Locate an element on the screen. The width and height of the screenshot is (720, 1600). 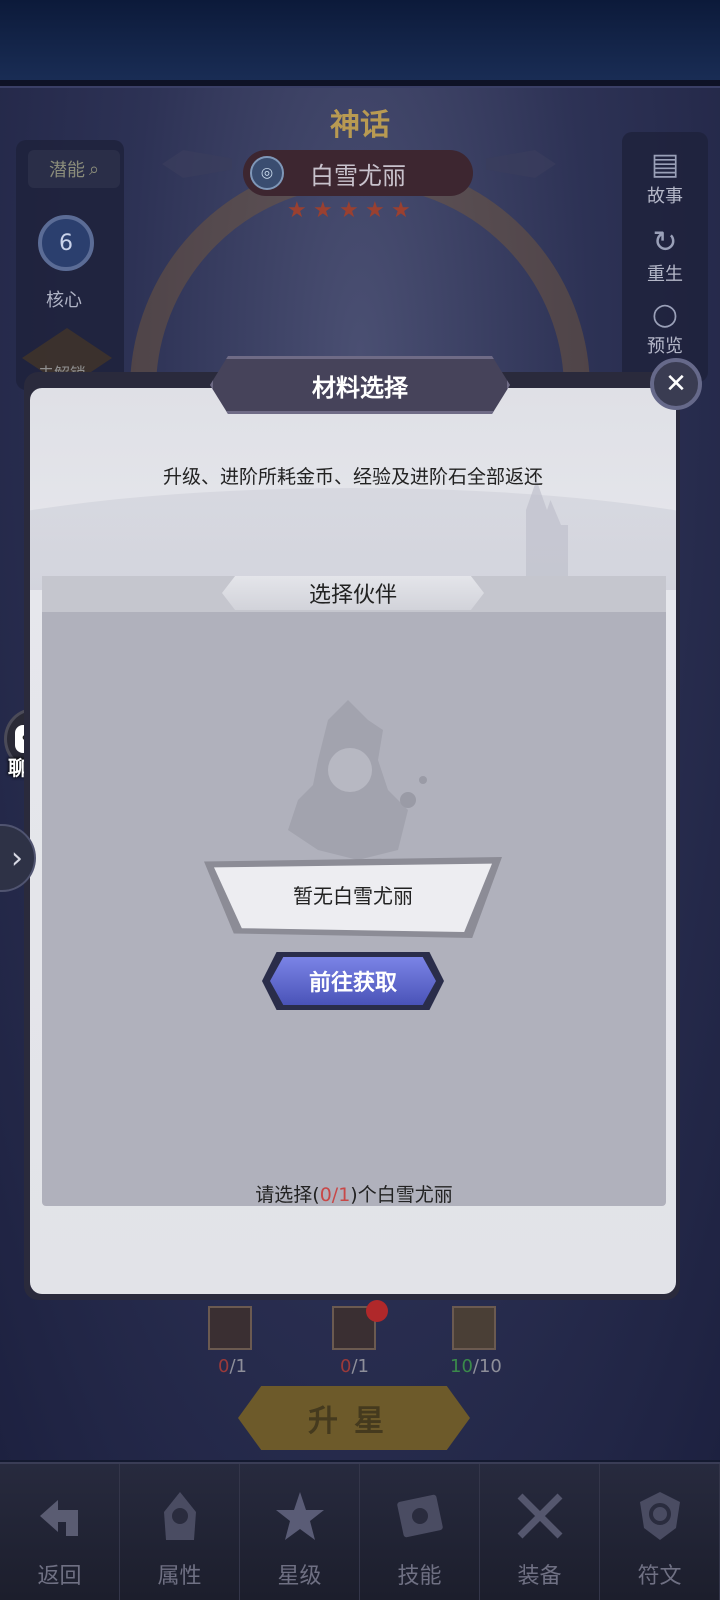
top-sky-border is located at coordinates (360, 45).